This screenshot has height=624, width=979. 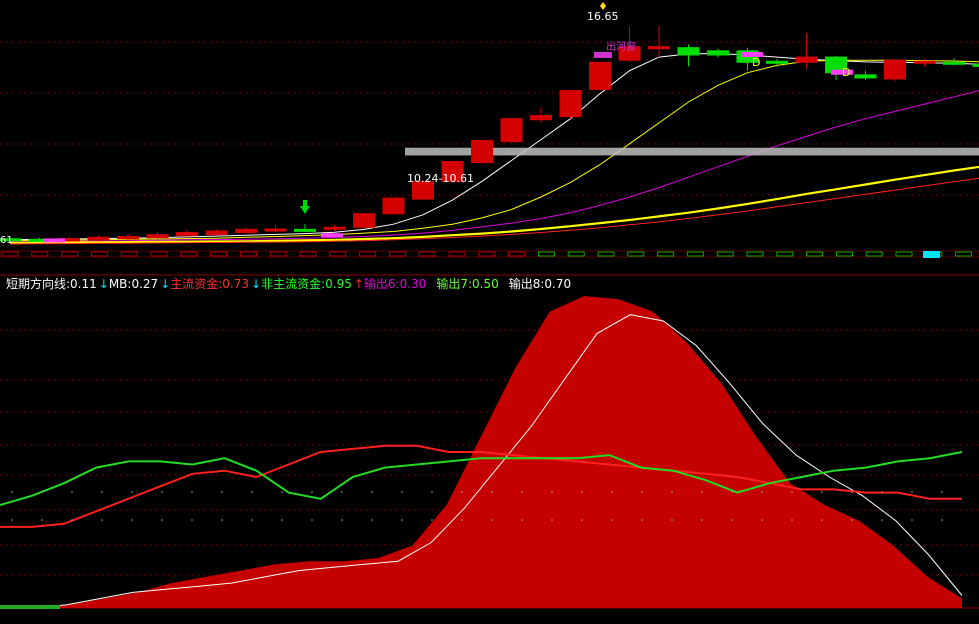 What do you see at coordinates (57, 284) in the screenshot?
I see `legend-item-direction: 短期方向线:0.11 ↓` at bounding box center [57, 284].